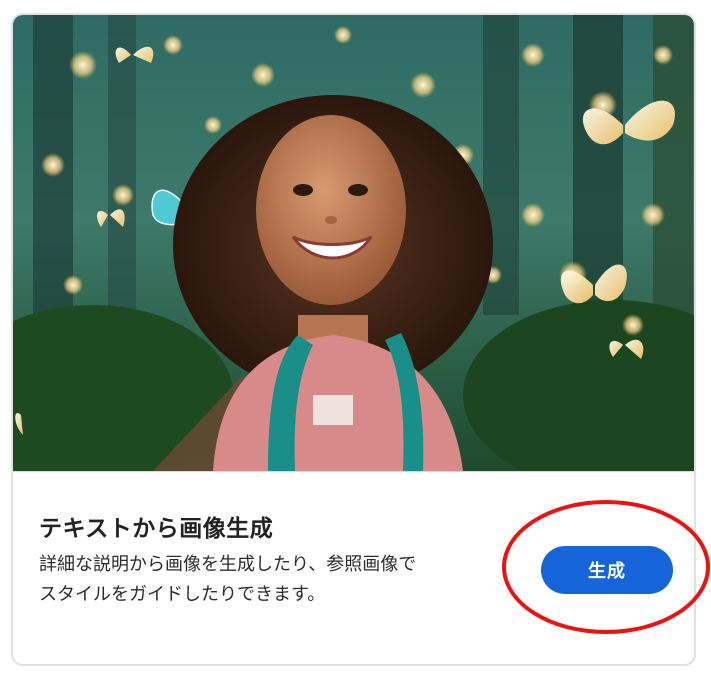 Image resolution: width=711 pixels, height=681 pixels. I want to click on description-line-1: 詳細な説明から画像を生成したり、参照画像で, so click(228, 564).